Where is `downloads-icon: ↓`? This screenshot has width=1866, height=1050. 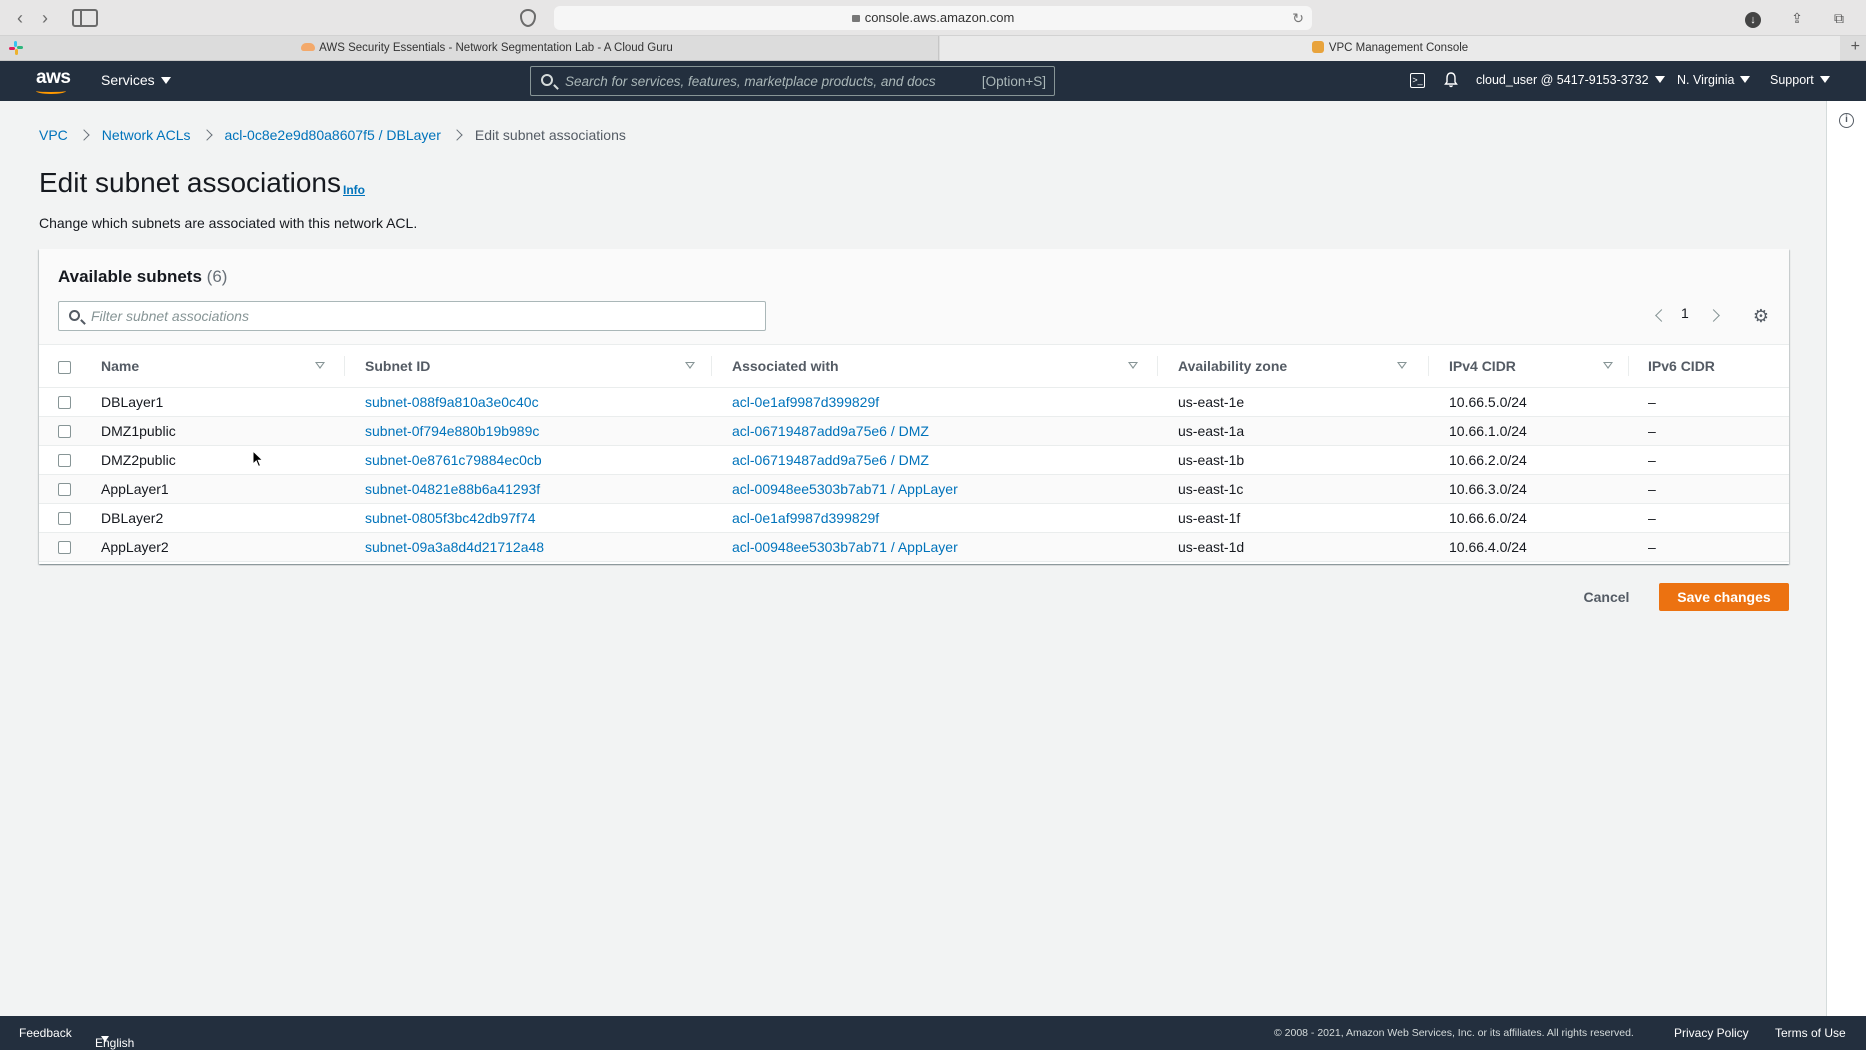
downloads-icon: ↓ is located at coordinates (1753, 18).